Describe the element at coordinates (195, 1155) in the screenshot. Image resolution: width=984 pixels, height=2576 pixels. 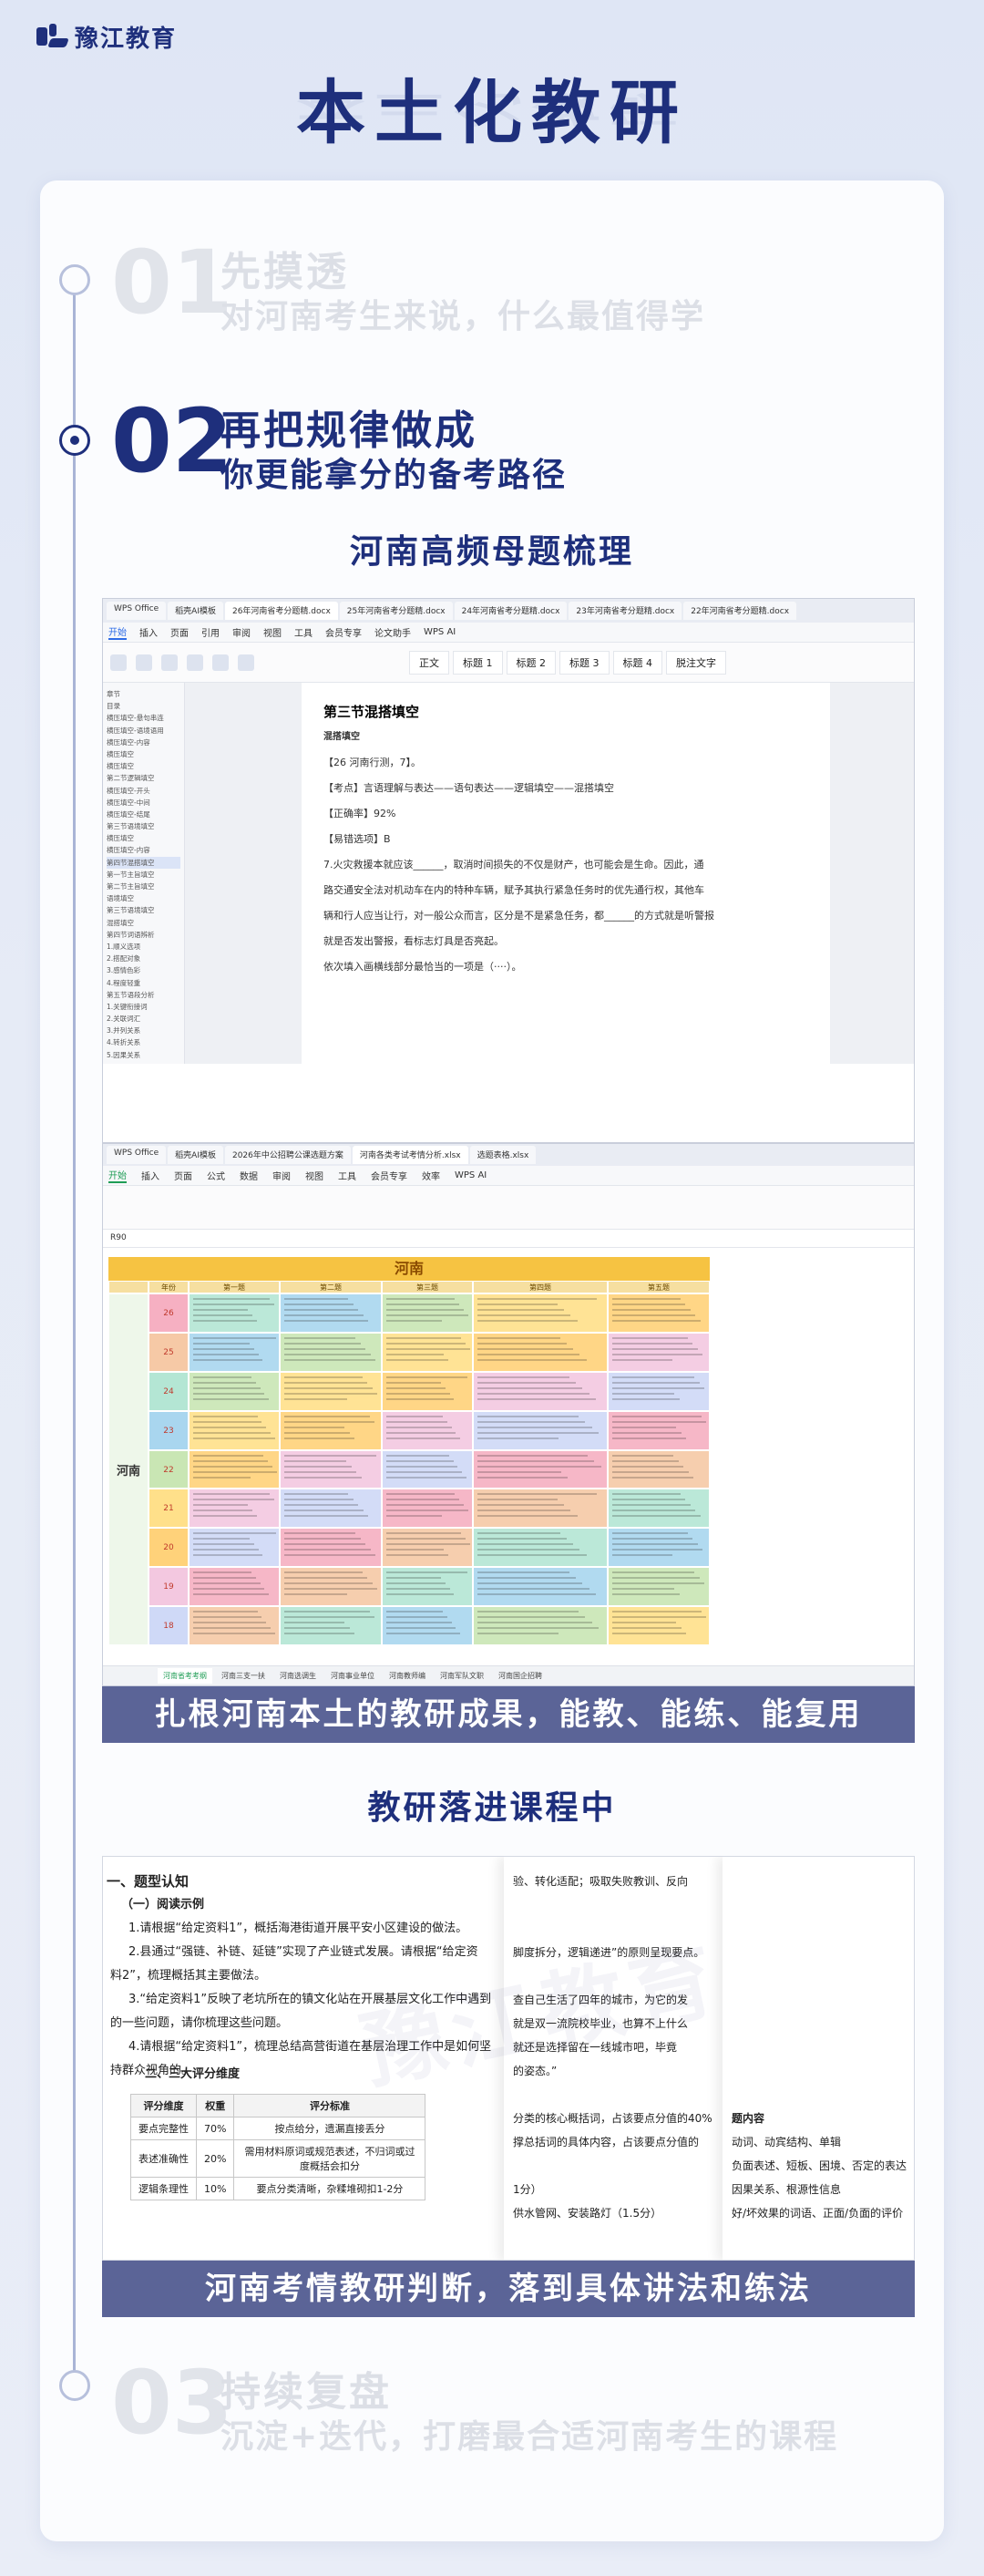
I see `sheet-tab: 稻壳AI模板` at that location.